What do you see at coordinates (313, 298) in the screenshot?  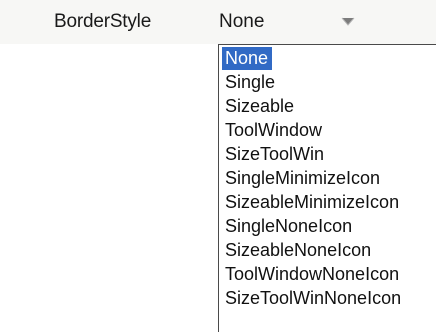 I see `dropdown-option-sizetoolwinnoneicon: SizeToolWinNoneIcon` at bounding box center [313, 298].